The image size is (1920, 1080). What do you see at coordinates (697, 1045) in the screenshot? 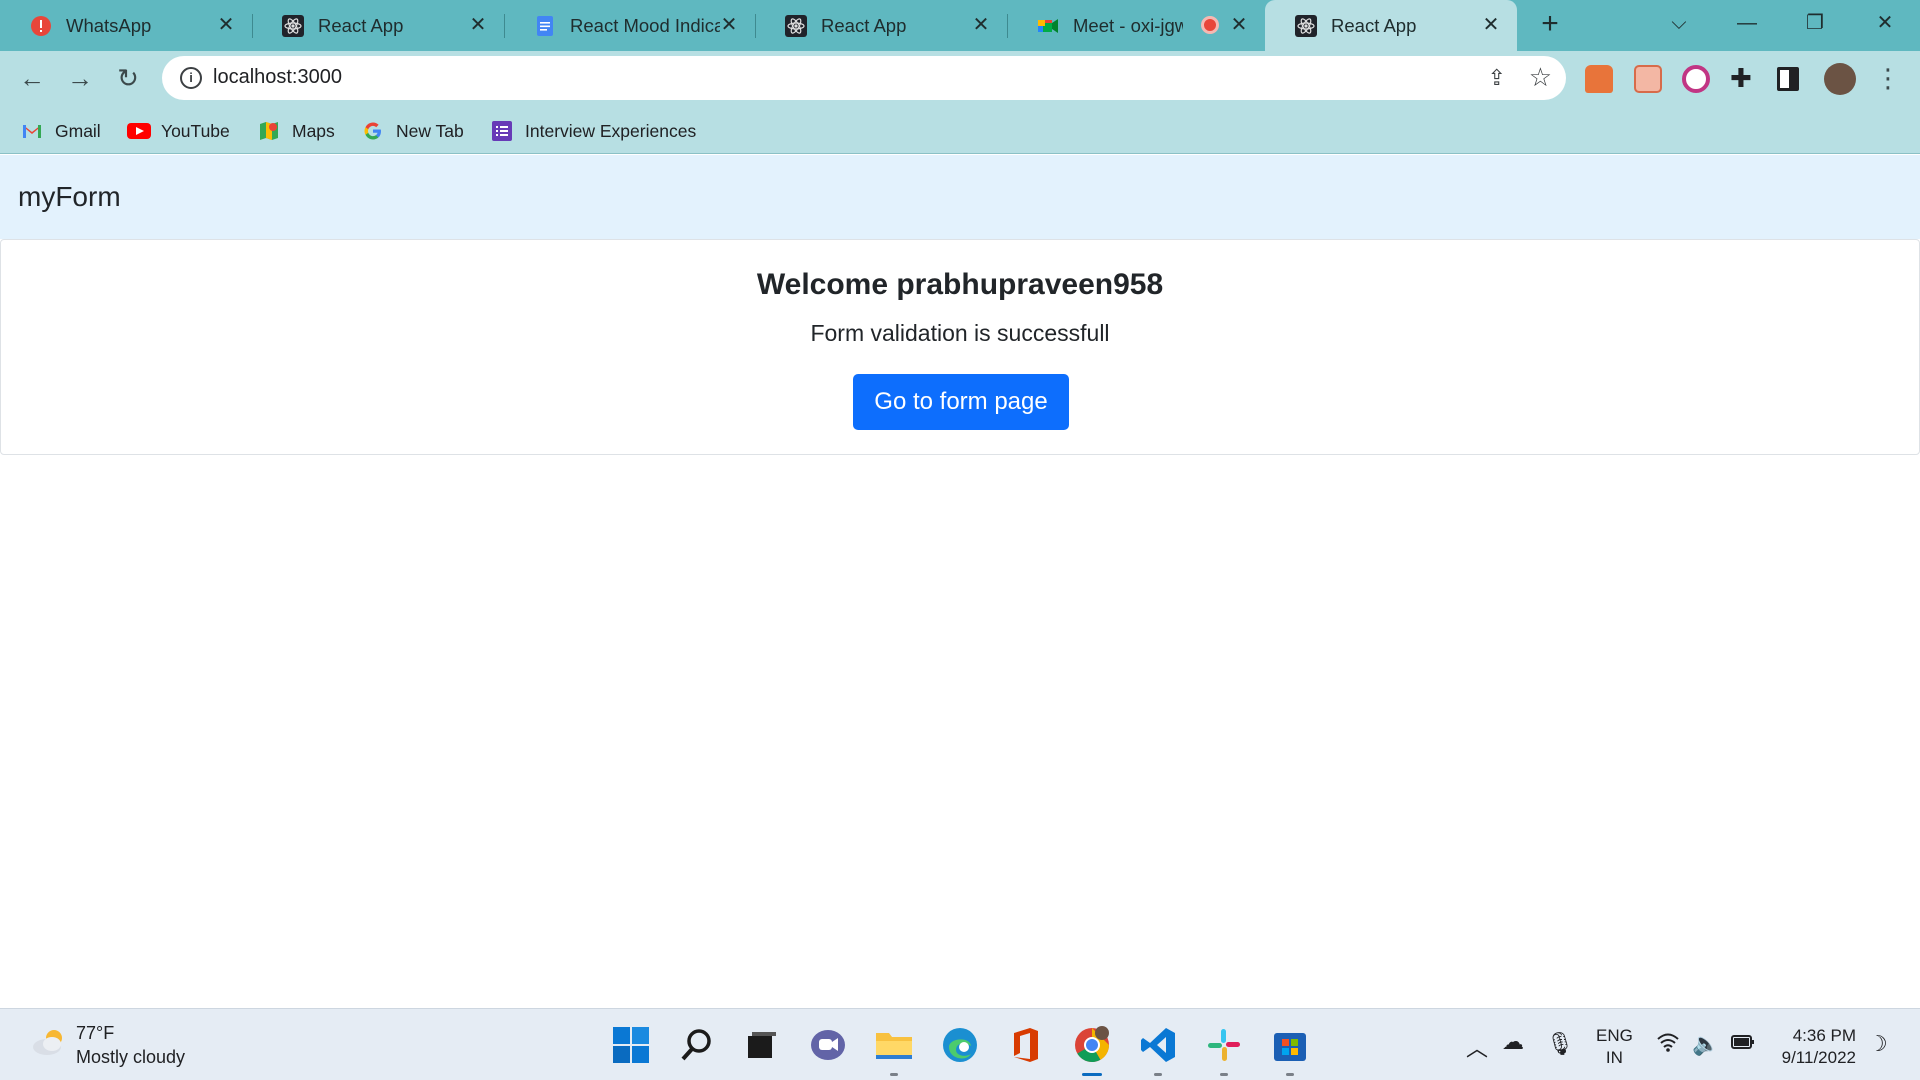
I see `search-icon` at bounding box center [697, 1045].